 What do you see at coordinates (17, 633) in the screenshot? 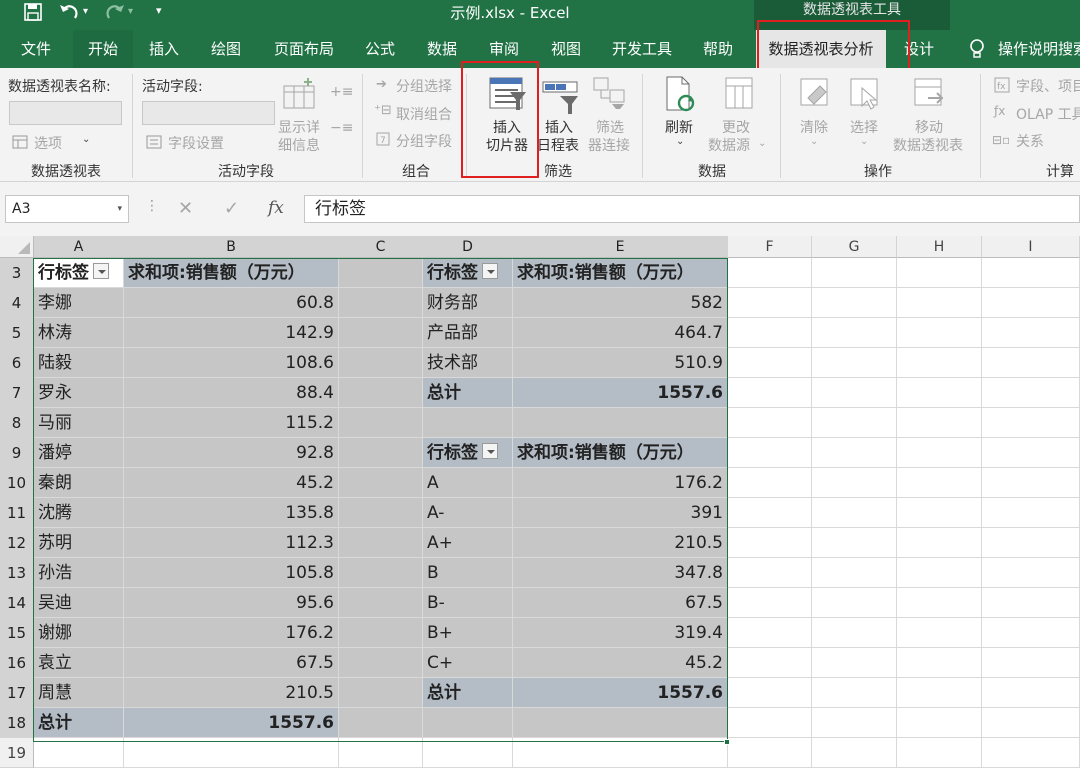
I see `row-header-15: 15` at bounding box center [17, 633].